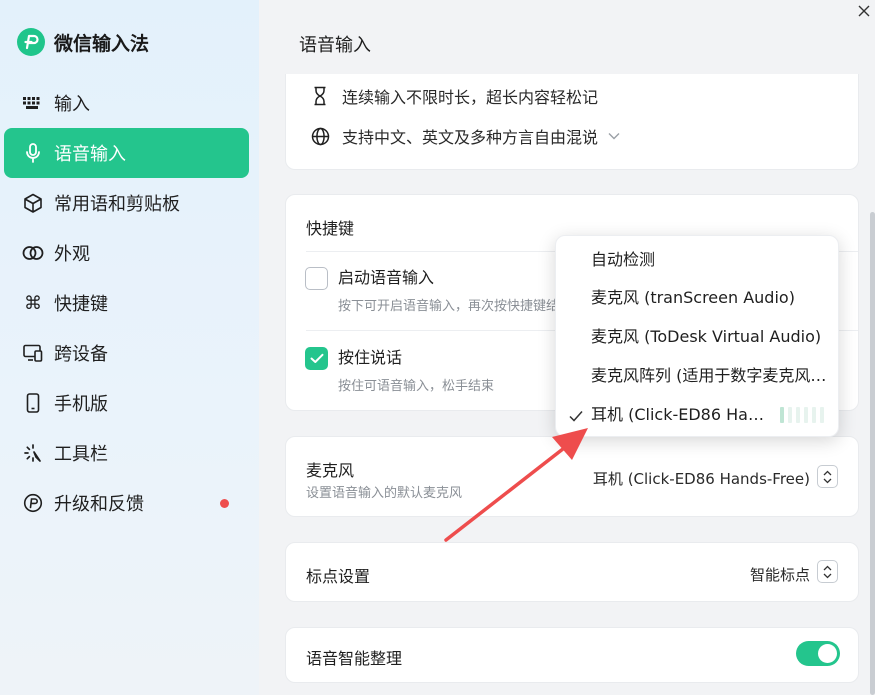 Image resolution: width=875 pixels, height=695 pixels. Describe the element at coordinates (72, 254) in the screenshot. I see `sidebar-item-label: 外观` at that location.